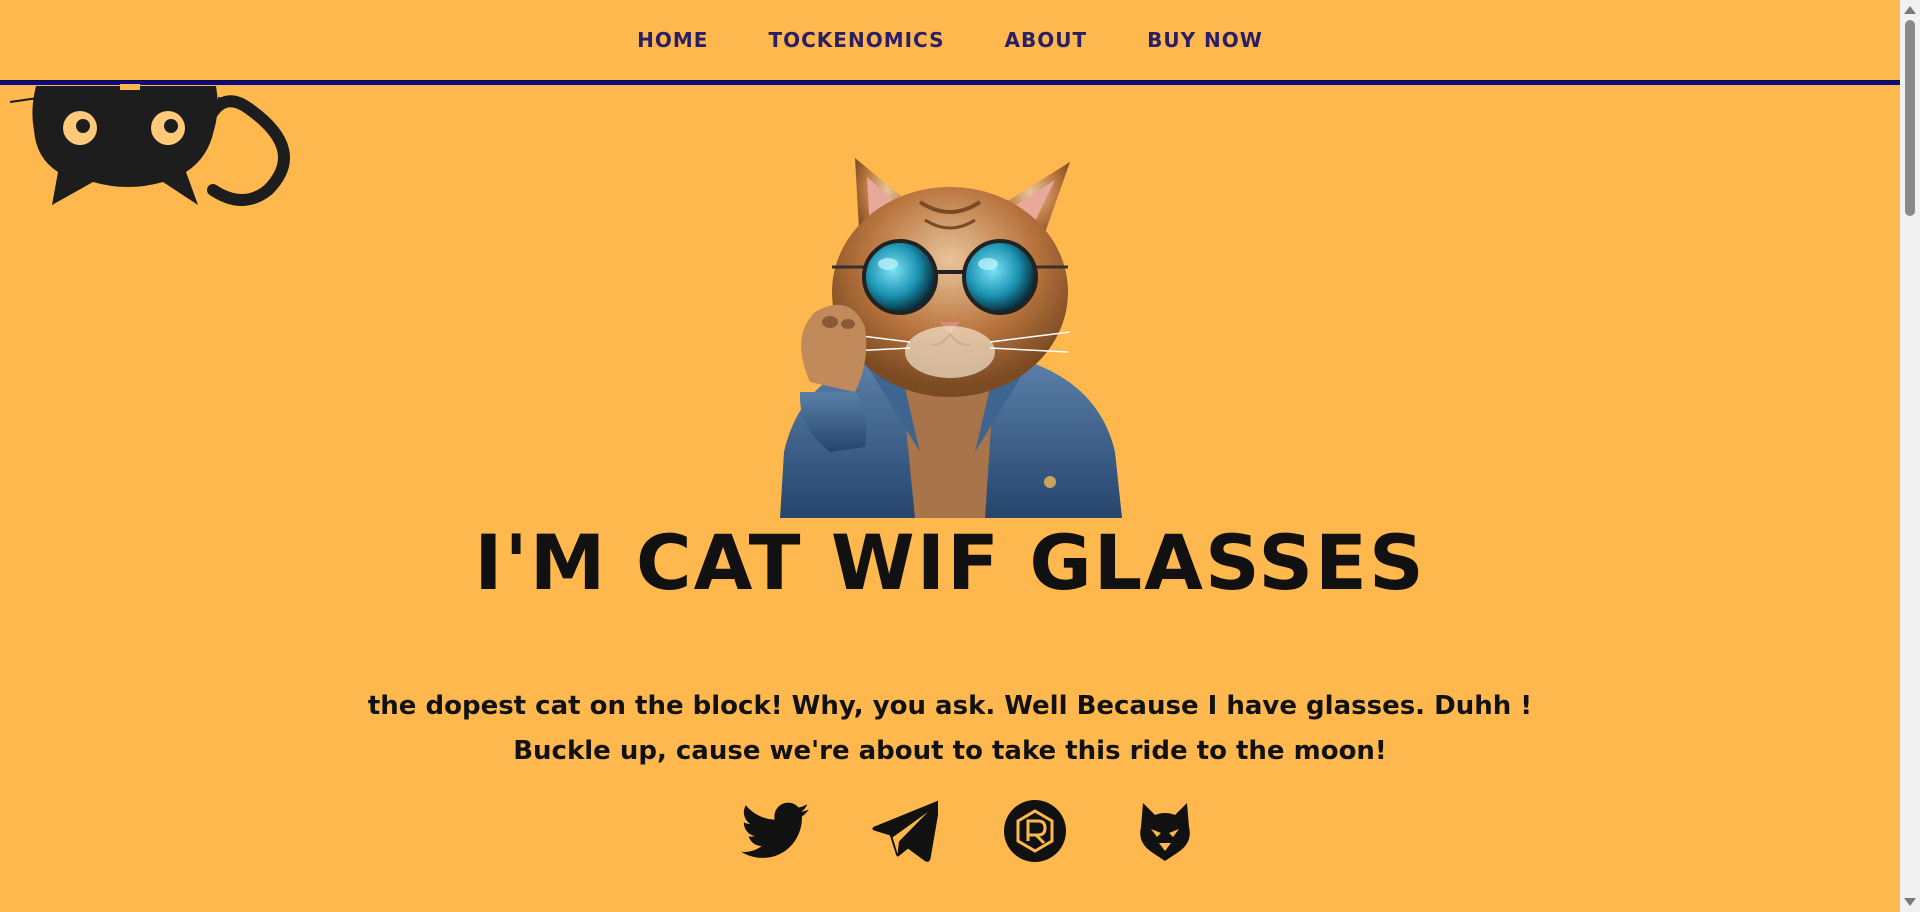 The width and height of the screenshot is (1920, 912). Describe the element at coordinates (950, 831) in the screenshot. I see `social-links` at that location.